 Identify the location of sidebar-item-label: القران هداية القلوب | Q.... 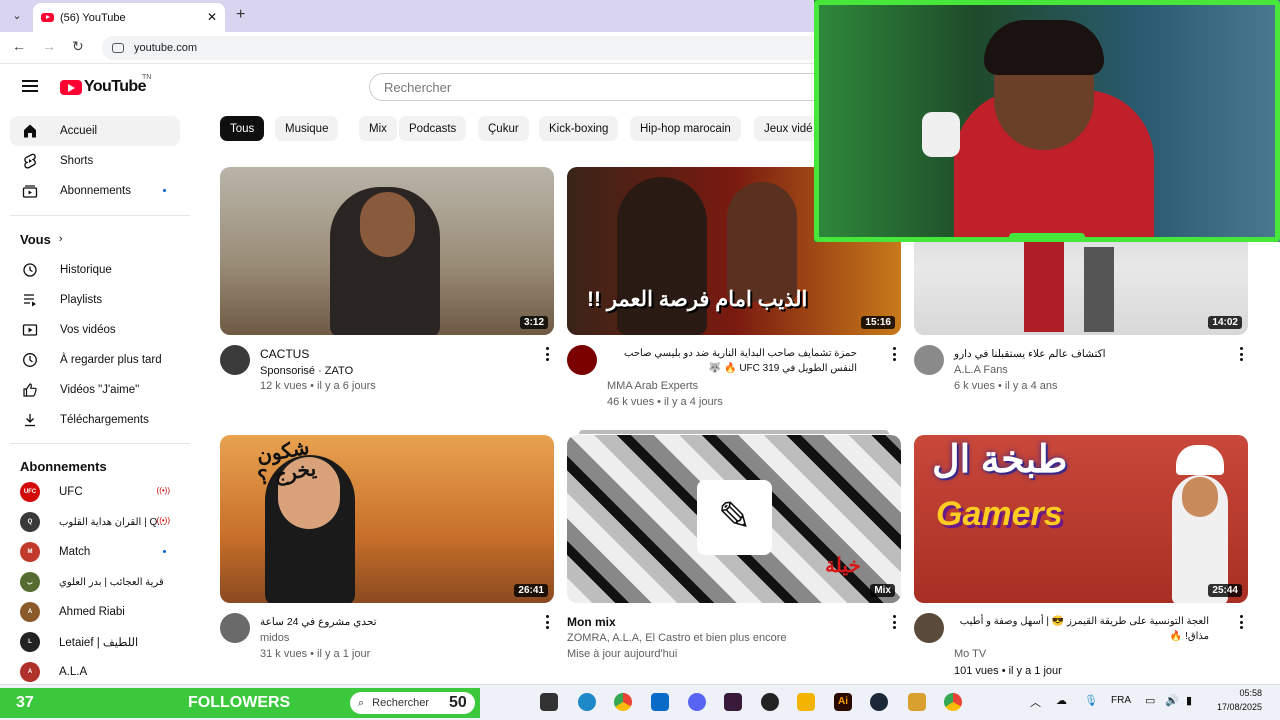
(112, 522).